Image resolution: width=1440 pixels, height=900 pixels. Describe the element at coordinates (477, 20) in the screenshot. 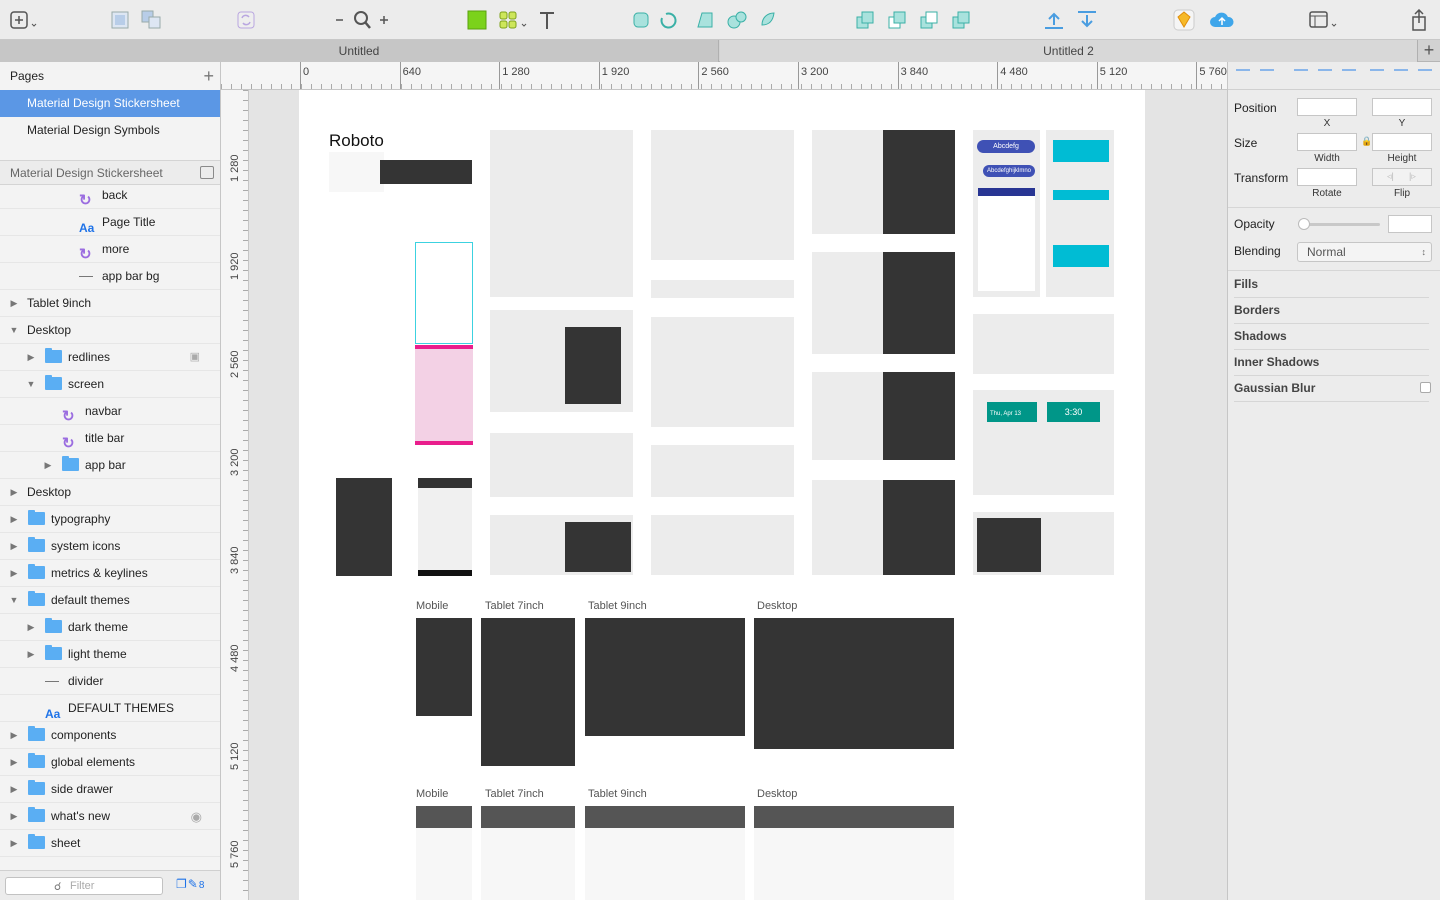

I see `shape-button` at that location.